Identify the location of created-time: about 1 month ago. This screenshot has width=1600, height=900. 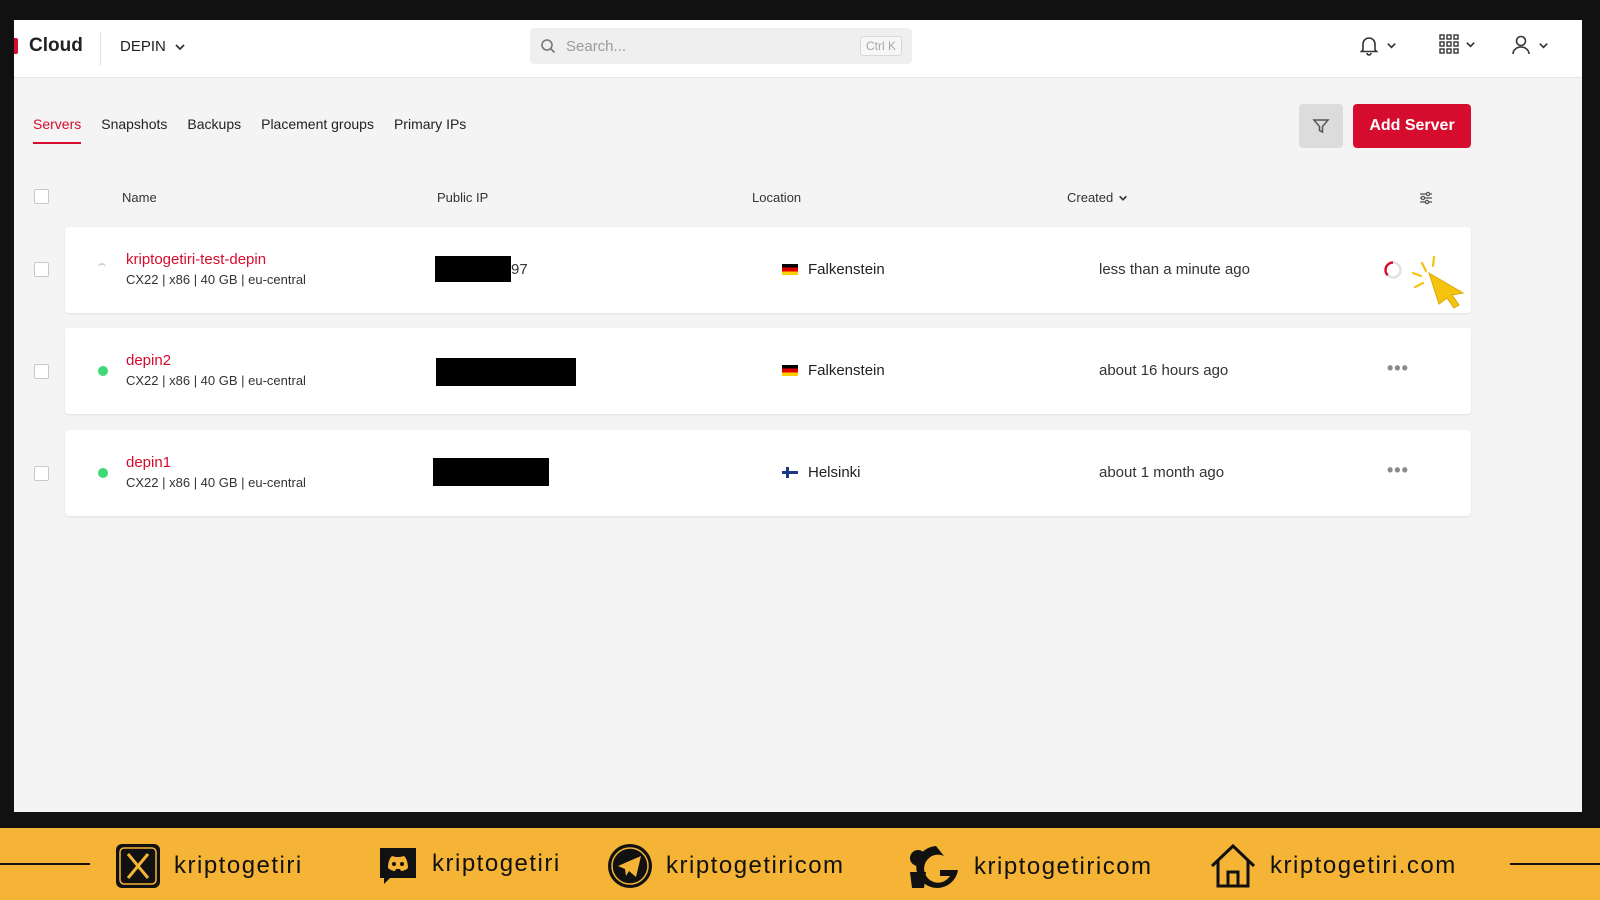
(1162, 472).